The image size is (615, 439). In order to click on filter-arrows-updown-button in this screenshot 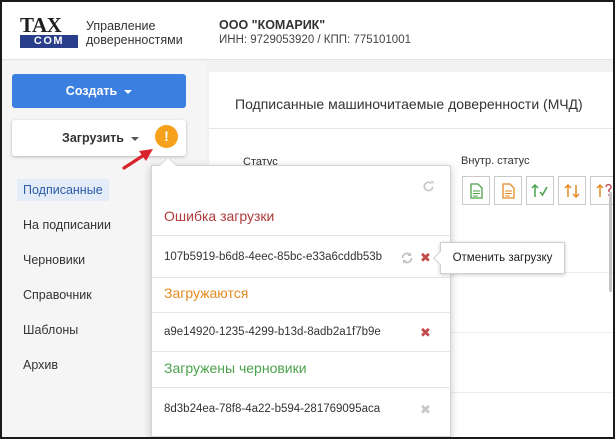, I will do `click(572, 190)`.